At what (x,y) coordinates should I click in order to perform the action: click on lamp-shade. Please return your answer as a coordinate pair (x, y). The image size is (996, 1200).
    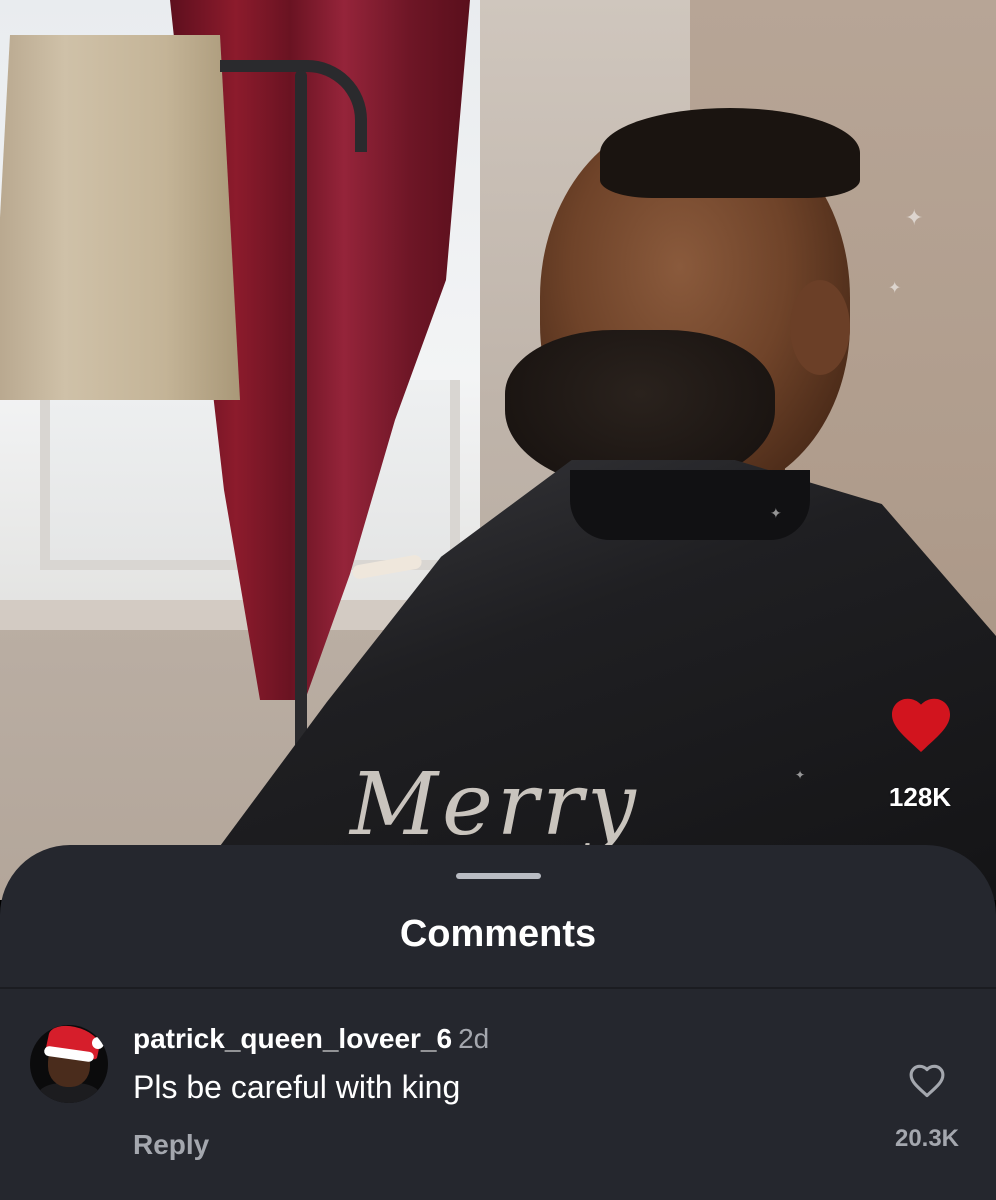
    Looking at the image, I should click on (120, 217).